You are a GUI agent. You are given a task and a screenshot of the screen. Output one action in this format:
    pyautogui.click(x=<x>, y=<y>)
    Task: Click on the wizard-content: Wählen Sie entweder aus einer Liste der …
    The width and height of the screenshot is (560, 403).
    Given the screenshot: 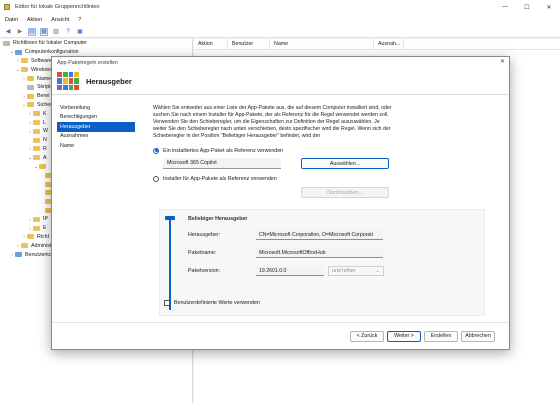 What is the action you would take?
    pyautogui.click(x=325, y=151)
    